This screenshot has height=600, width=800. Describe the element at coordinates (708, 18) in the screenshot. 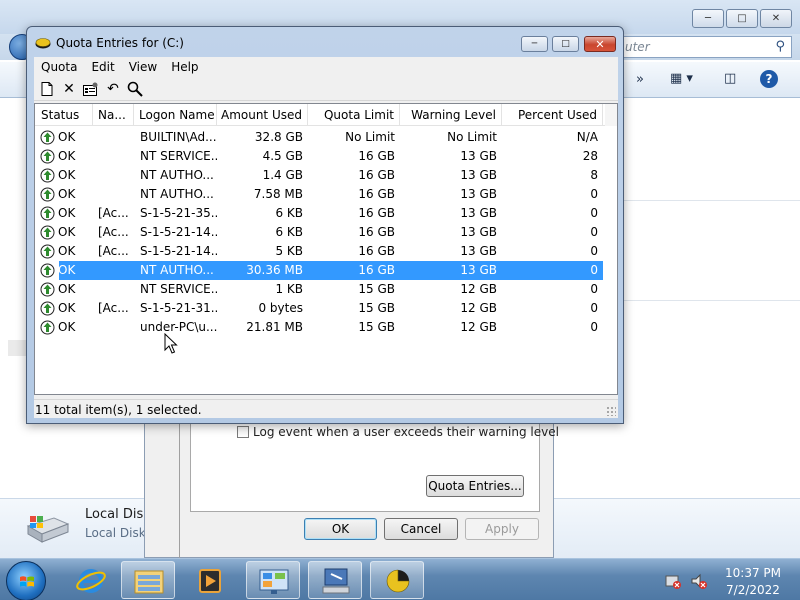

I see `explorer-minimize-button: ─` at that location.